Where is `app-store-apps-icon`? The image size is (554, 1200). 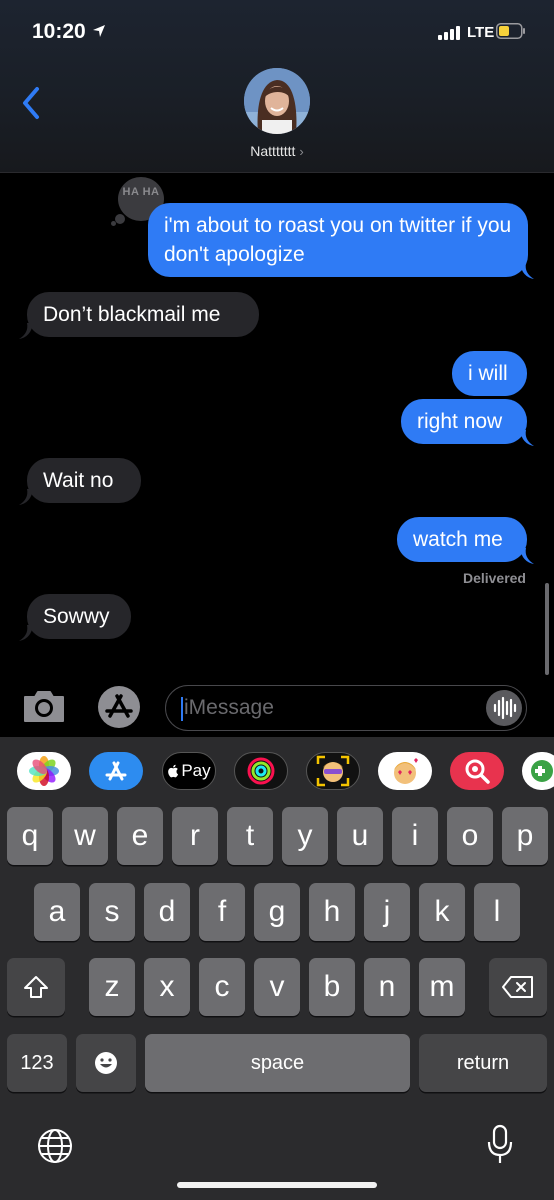
app-store-apps-icon is located at coordinates (119, 707).